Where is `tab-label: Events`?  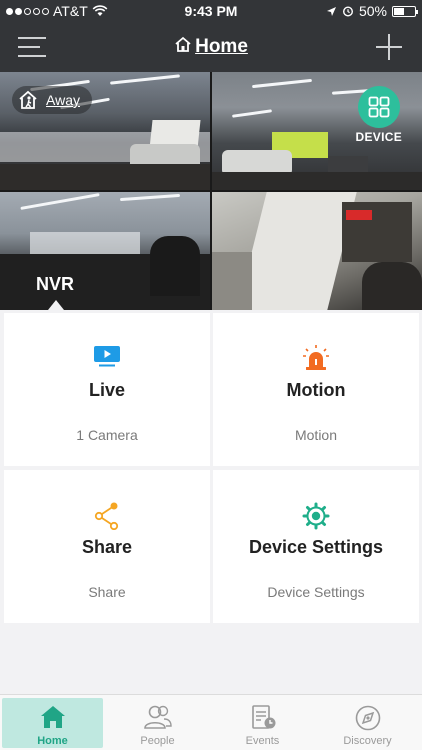 tab-label: Events is located at coordinates (262, 741).